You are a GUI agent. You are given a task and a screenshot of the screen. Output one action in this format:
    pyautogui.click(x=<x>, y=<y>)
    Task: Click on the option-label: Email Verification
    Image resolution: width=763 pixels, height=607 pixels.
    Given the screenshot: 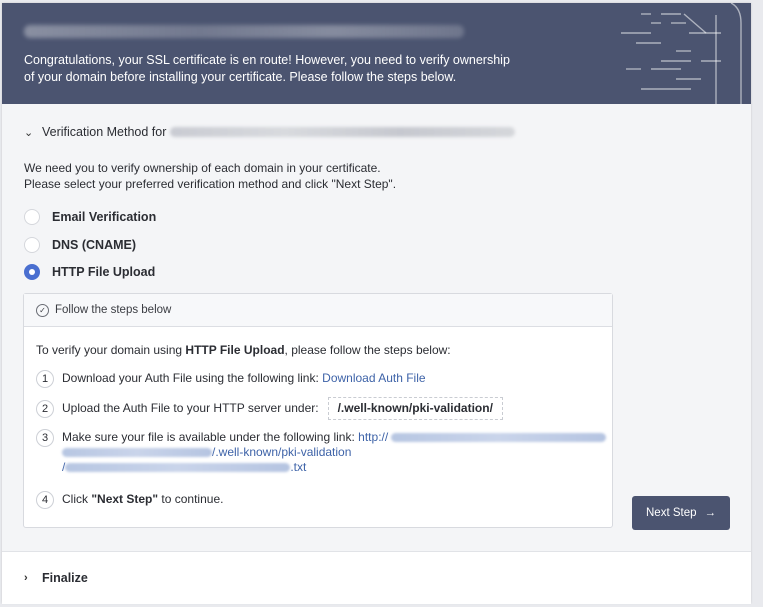 What is the action you would take?
    pyautogui.click(x=104, y=217)
    